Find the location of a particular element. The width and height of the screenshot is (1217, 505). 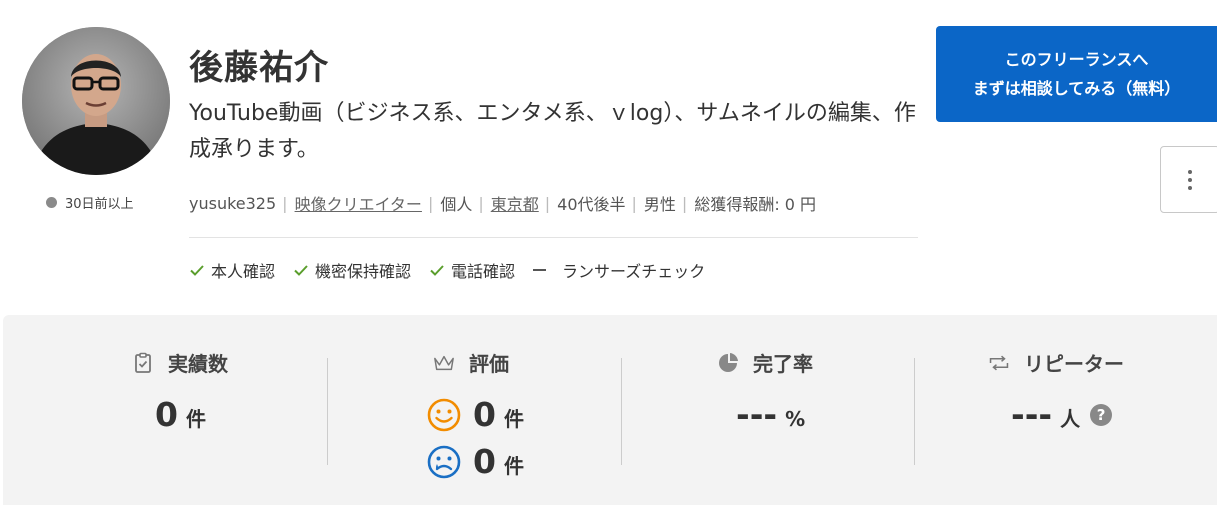

stat-rating-header: 評価 is located at coordinates (471, 362).